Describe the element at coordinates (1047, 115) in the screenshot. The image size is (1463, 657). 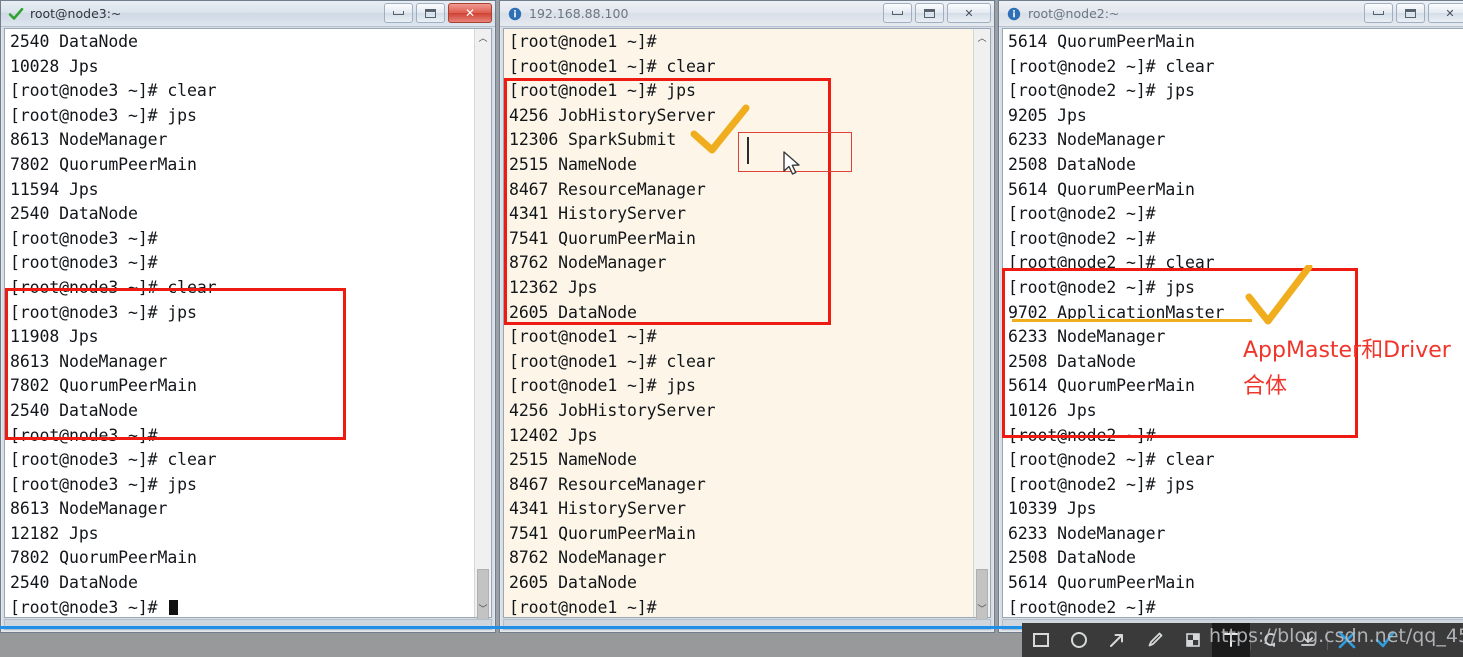
I see `terminal-line: 9205 Jps` at that location.